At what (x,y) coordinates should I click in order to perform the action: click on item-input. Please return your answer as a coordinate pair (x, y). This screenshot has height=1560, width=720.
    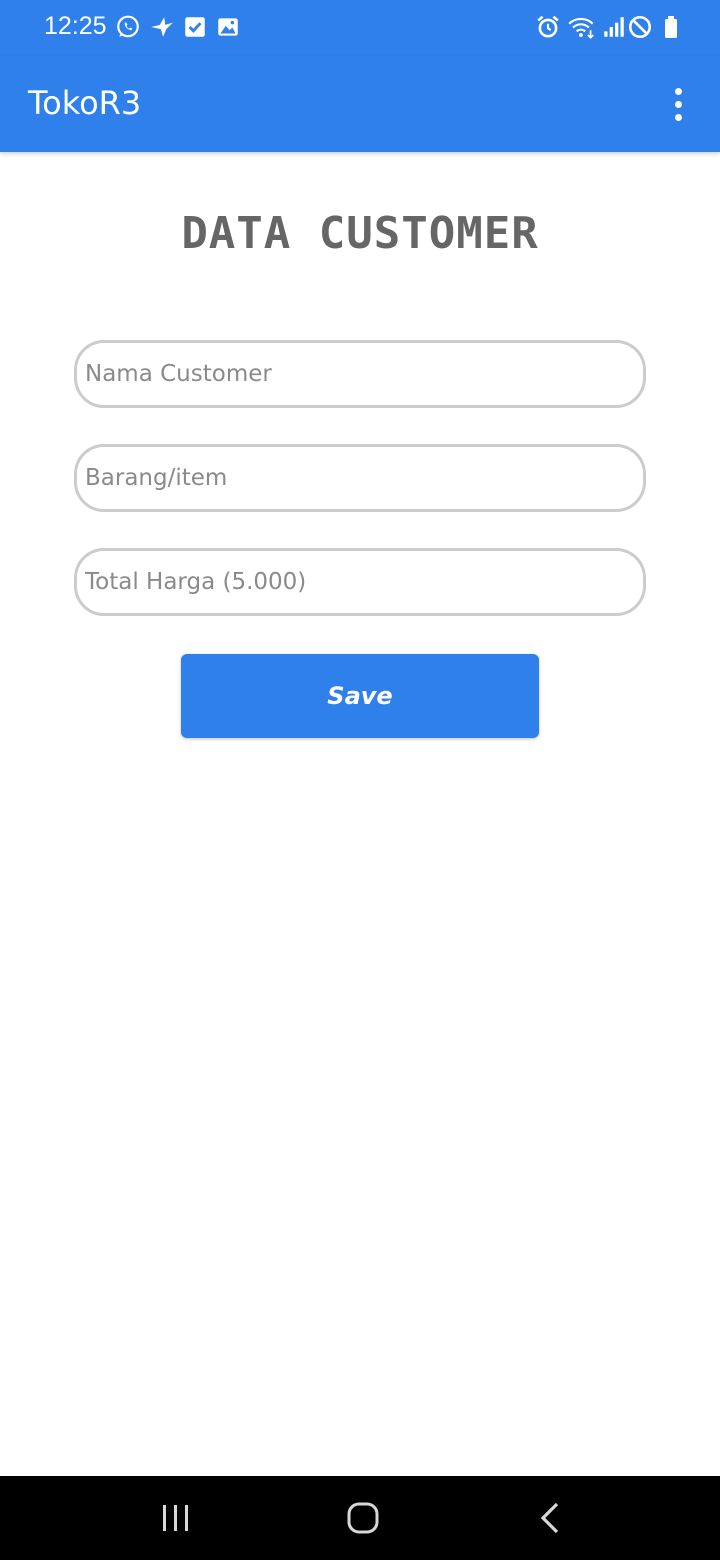
    Looking at the image, I should click on (360, 478).